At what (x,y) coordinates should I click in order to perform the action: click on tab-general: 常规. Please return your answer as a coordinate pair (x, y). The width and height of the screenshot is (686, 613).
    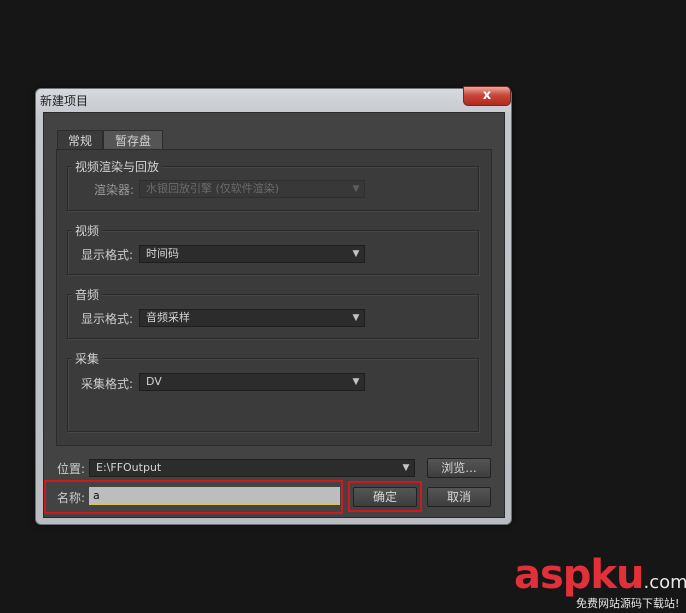
    Looking at the image, I should click on (80, 140).